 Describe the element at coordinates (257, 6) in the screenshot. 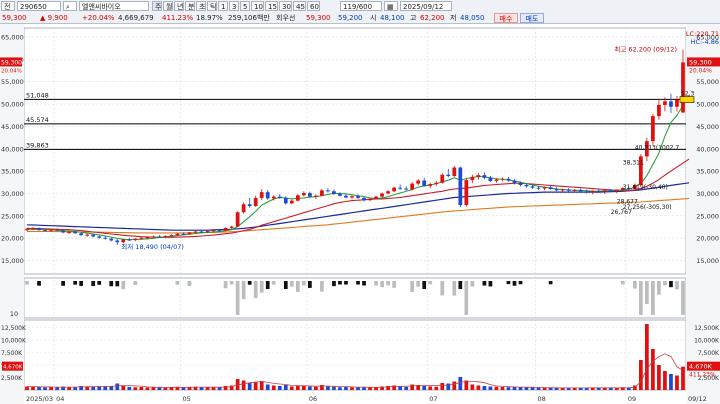

I see `period-button-9: 10` at that location.